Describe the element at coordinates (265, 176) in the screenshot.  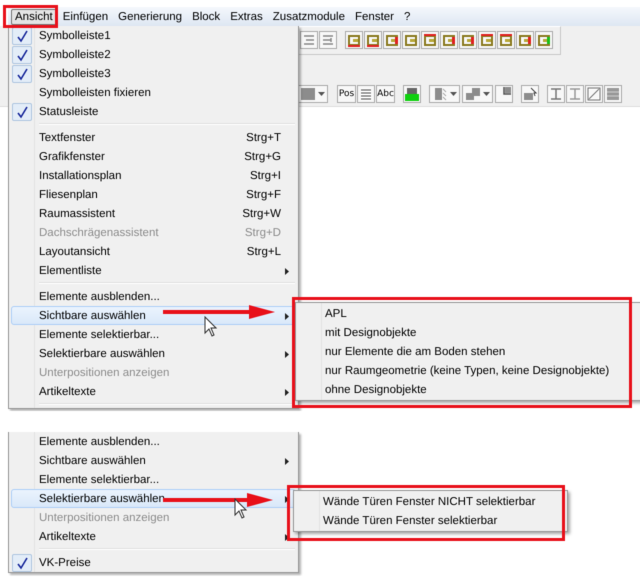
I see `shortcut-label: Strg+I` at that location.